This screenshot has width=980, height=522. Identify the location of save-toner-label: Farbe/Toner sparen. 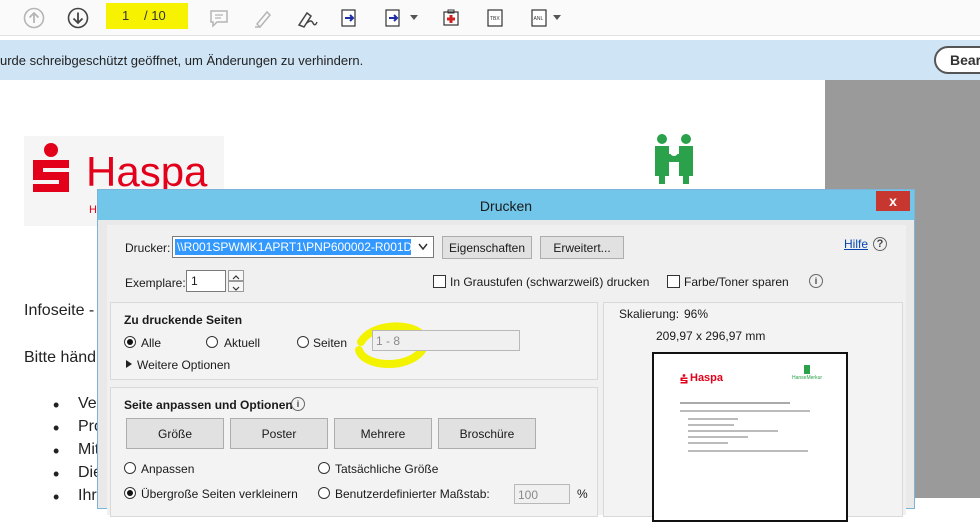
(736, 282).